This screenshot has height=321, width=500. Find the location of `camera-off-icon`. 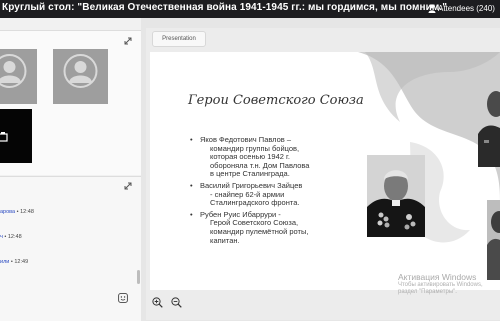

camera-off-icon is located at coordinates (4, 137).